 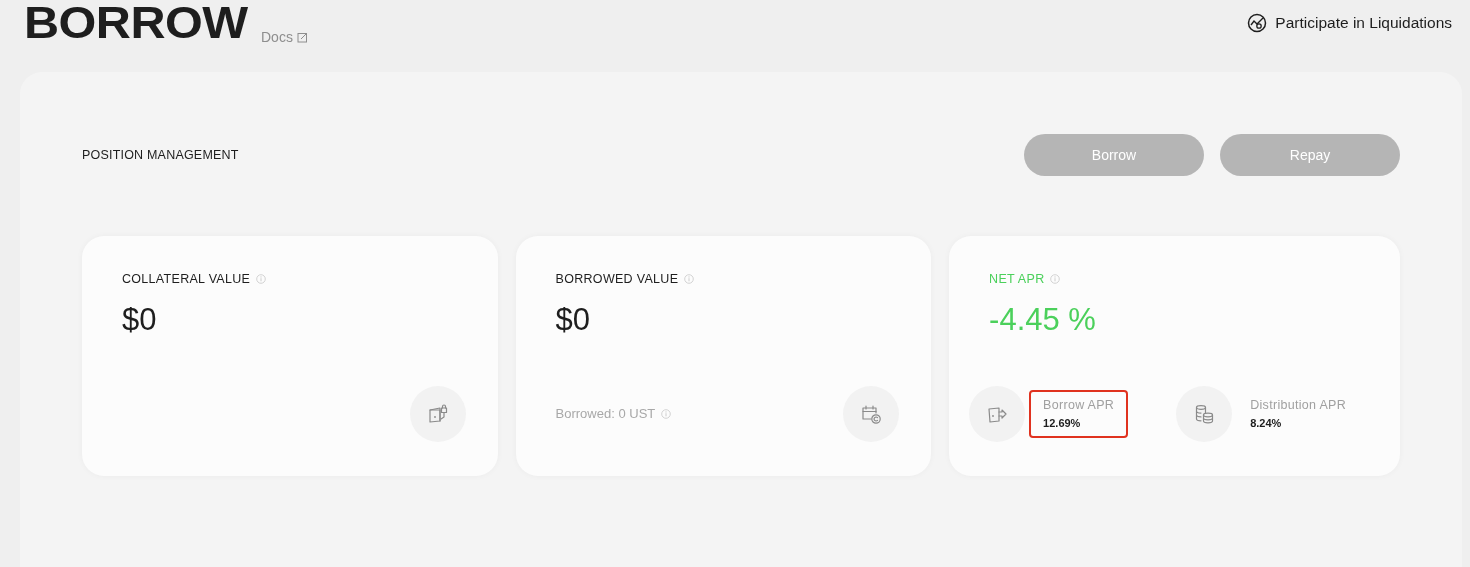 What do you see at coordinates (1062, 424) in the screenshot?
I see `stat-value: 12.69%` at bounding box center [1062, 424].